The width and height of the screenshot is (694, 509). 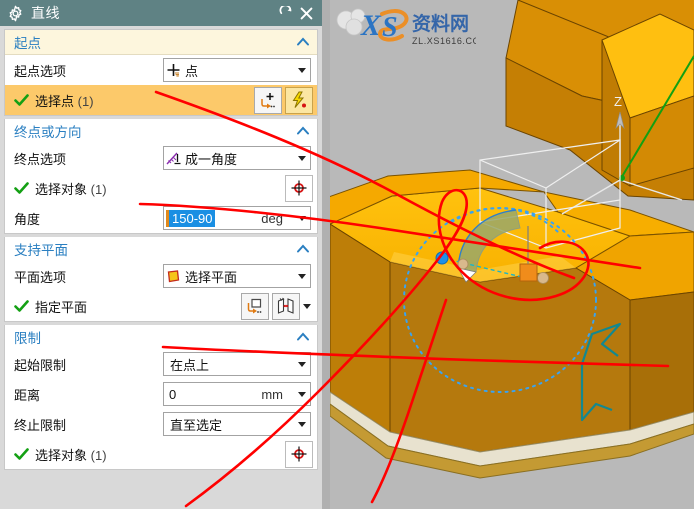 I want to click on field-distance: 0 mm, so click(x=237, y=394).